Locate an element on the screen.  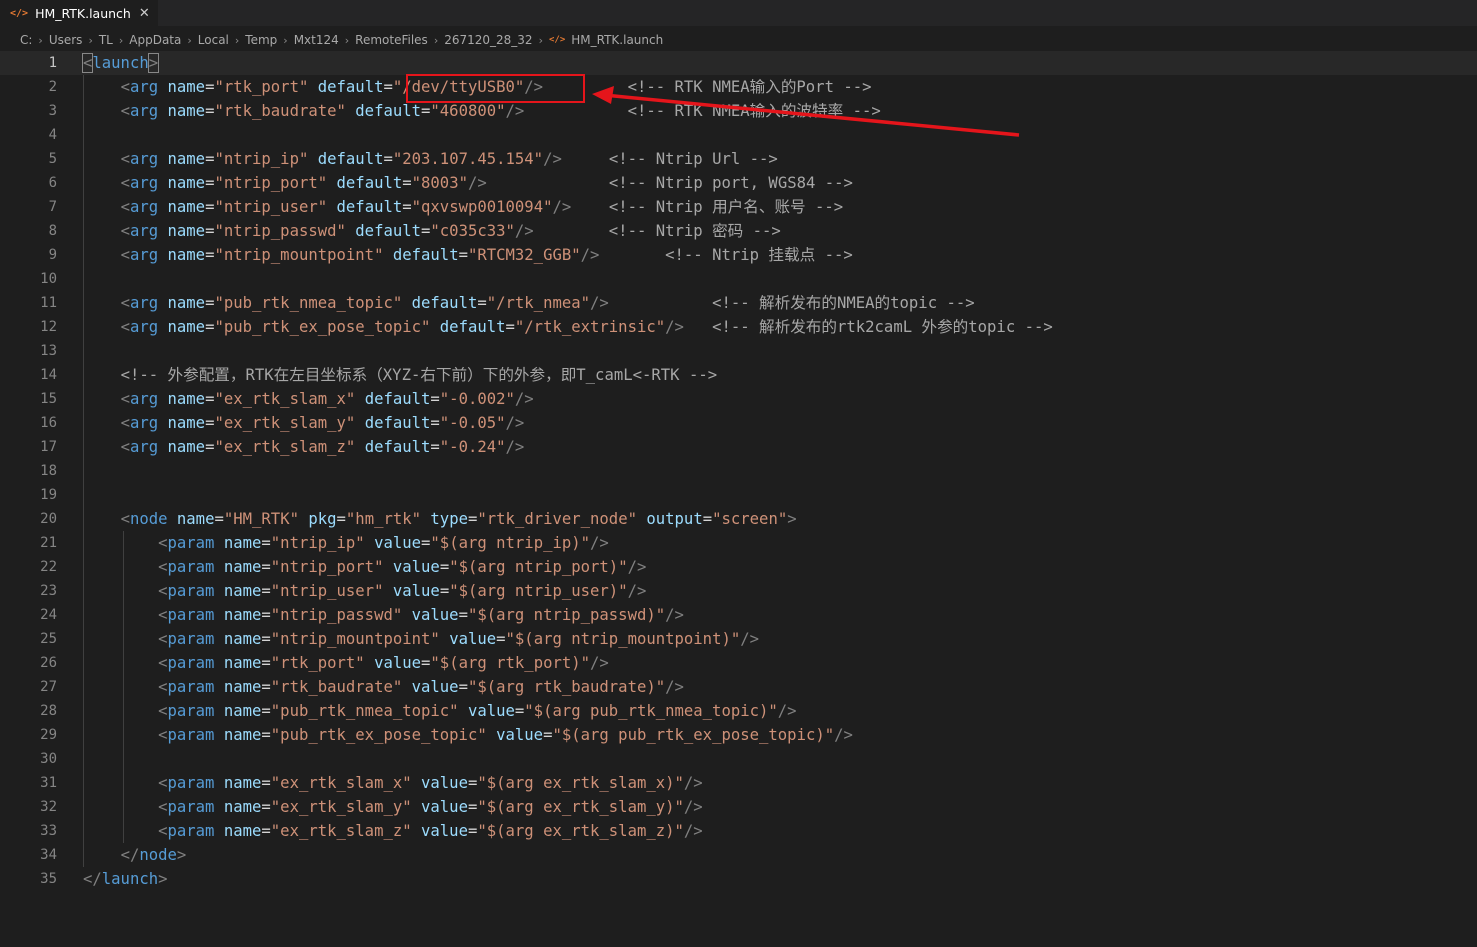
line-number: 6 is located at coordinates (52, 183).